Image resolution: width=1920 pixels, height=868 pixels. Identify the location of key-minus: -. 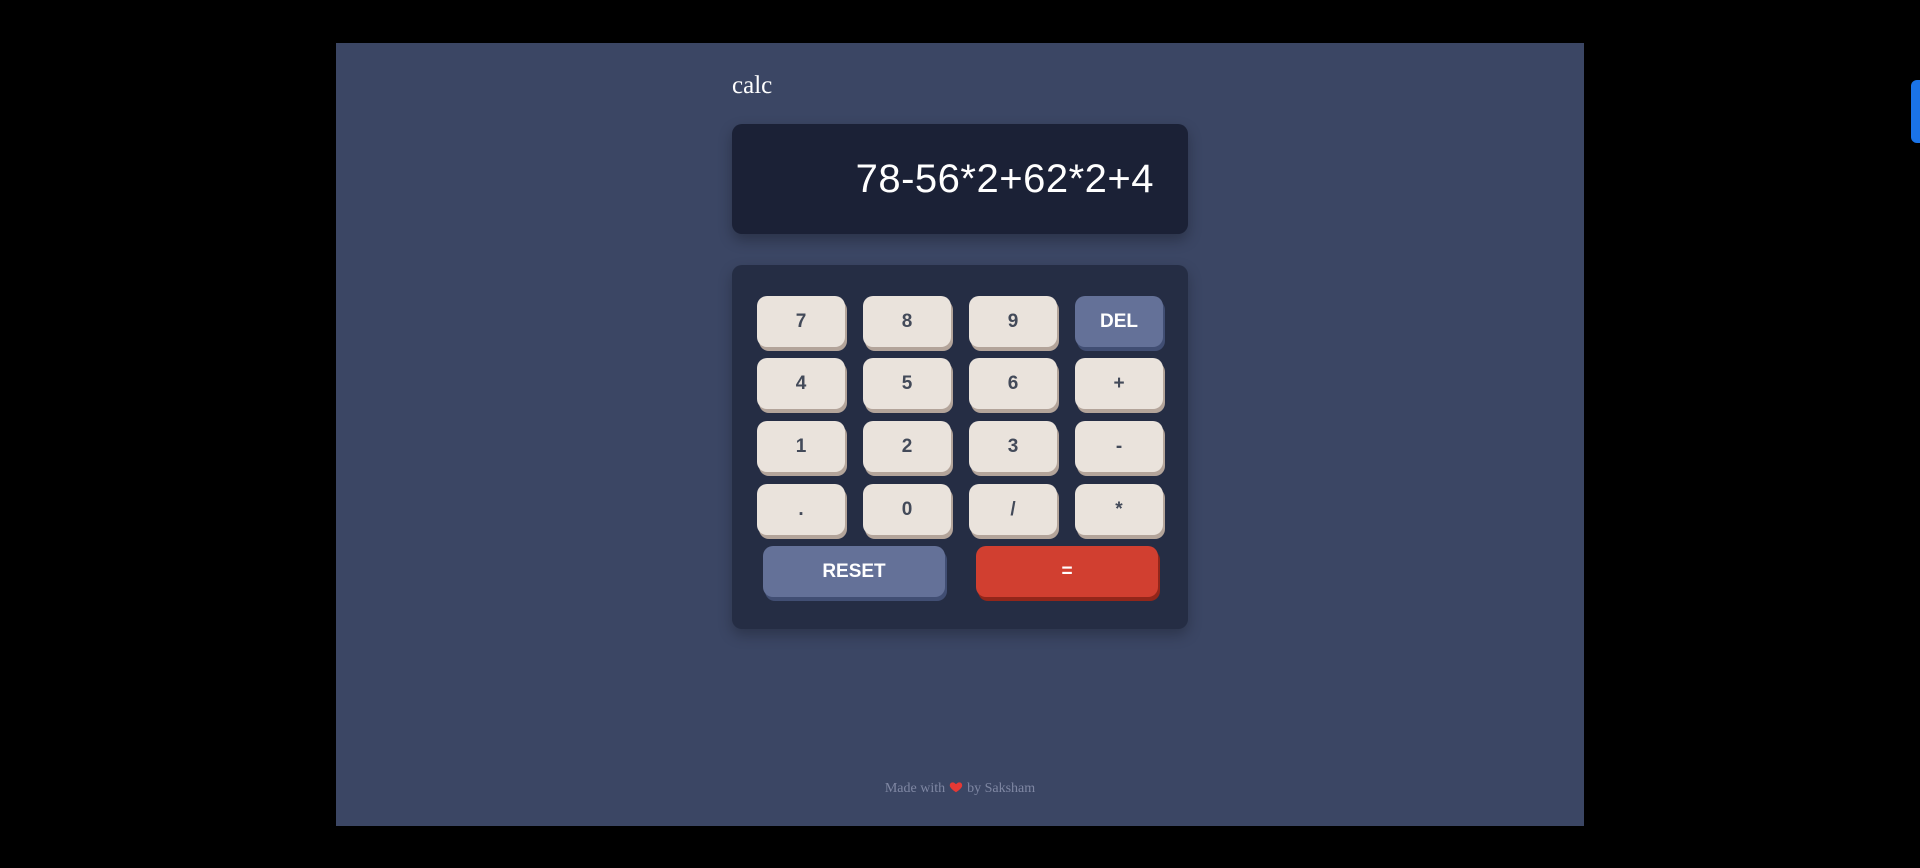
(1119, 446).